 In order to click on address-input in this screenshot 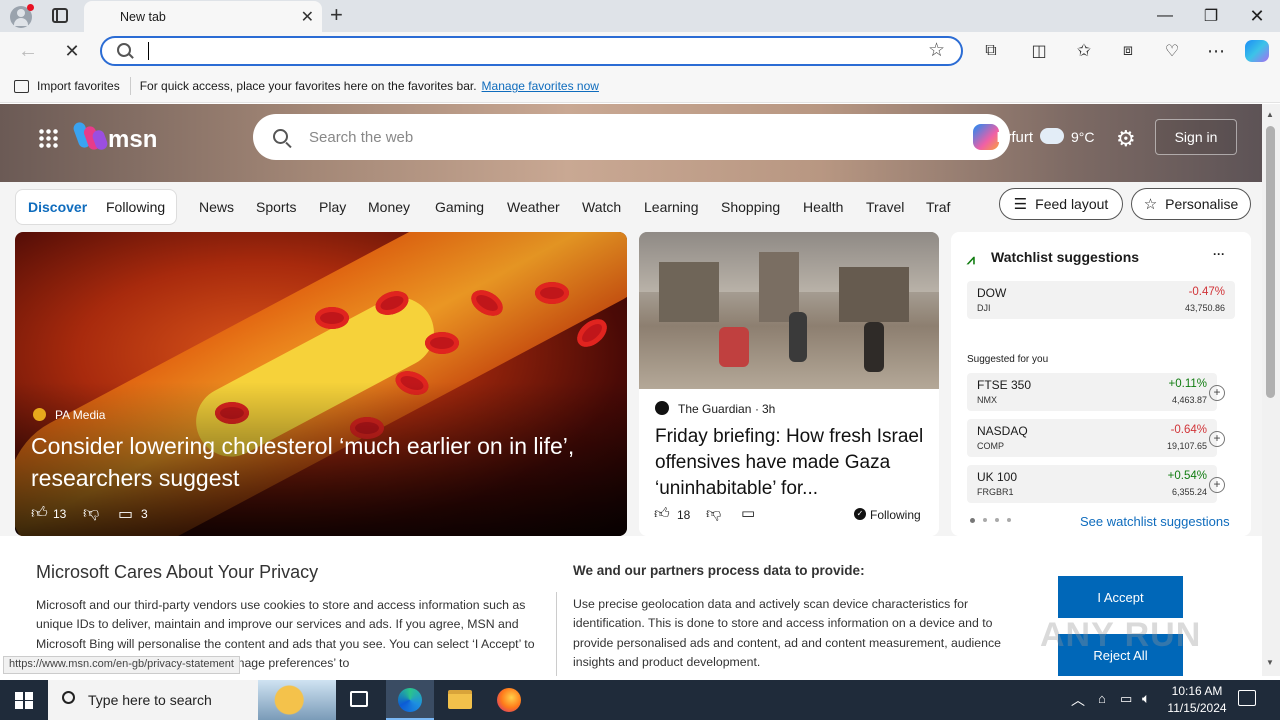, I will do `click(498, 51)`.